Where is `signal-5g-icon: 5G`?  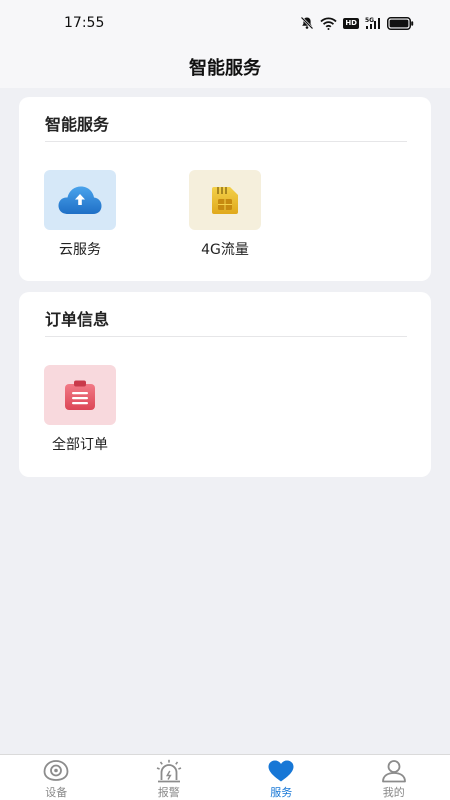
signal-5g-icon: 5G is located at coordinates (372, 23).